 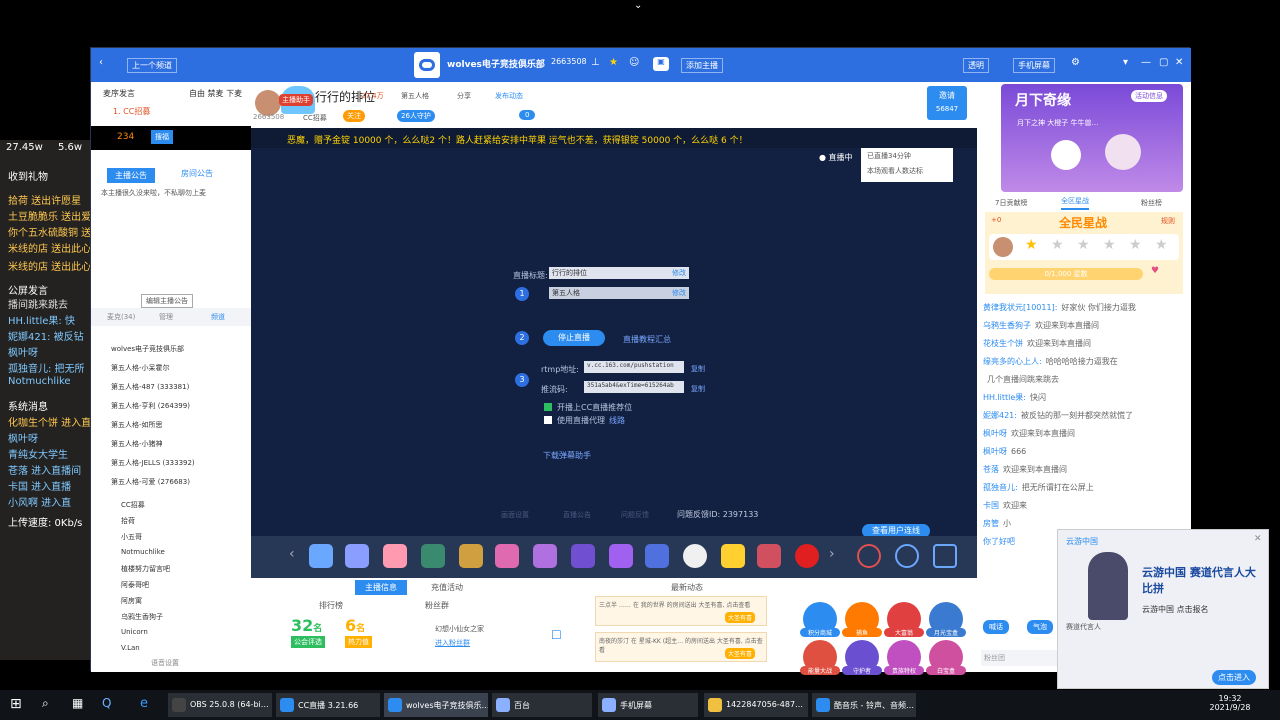 I want to click on channel-item: 第五人格-如所思, so click(x=137, y=425).